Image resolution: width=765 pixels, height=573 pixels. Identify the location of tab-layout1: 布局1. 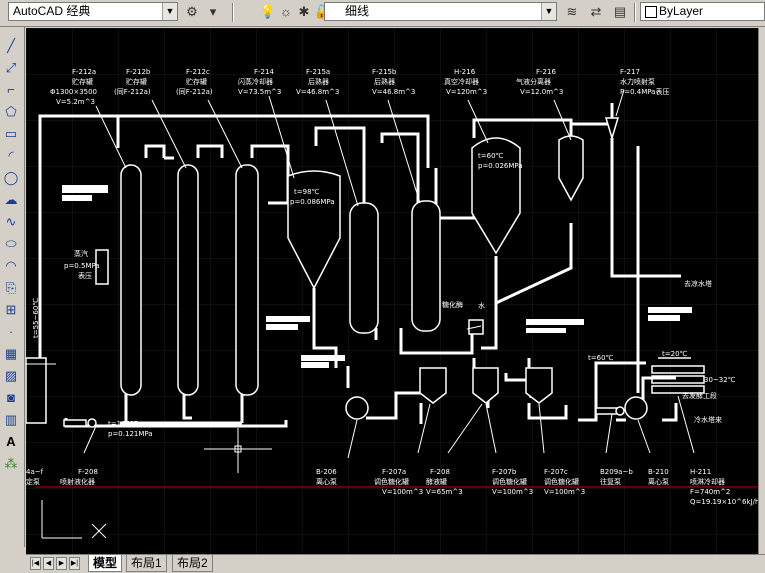
(146, 563).